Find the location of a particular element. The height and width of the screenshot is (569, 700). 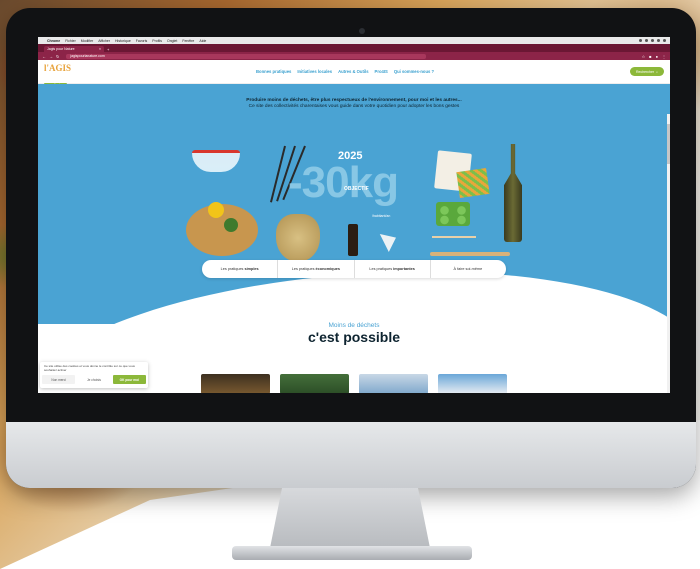

card-row is located at coordinates (354, 383).